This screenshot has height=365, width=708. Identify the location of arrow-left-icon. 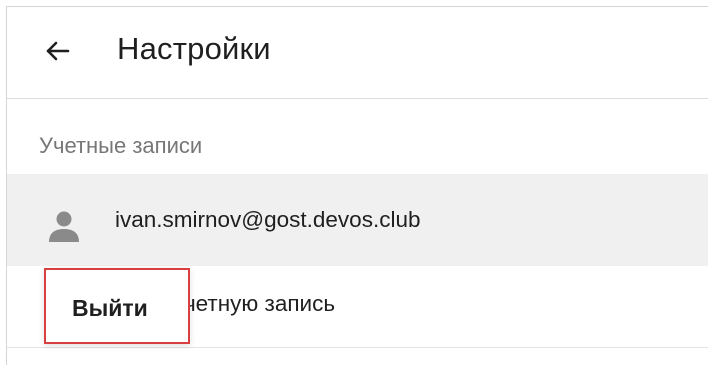
(58, 51).